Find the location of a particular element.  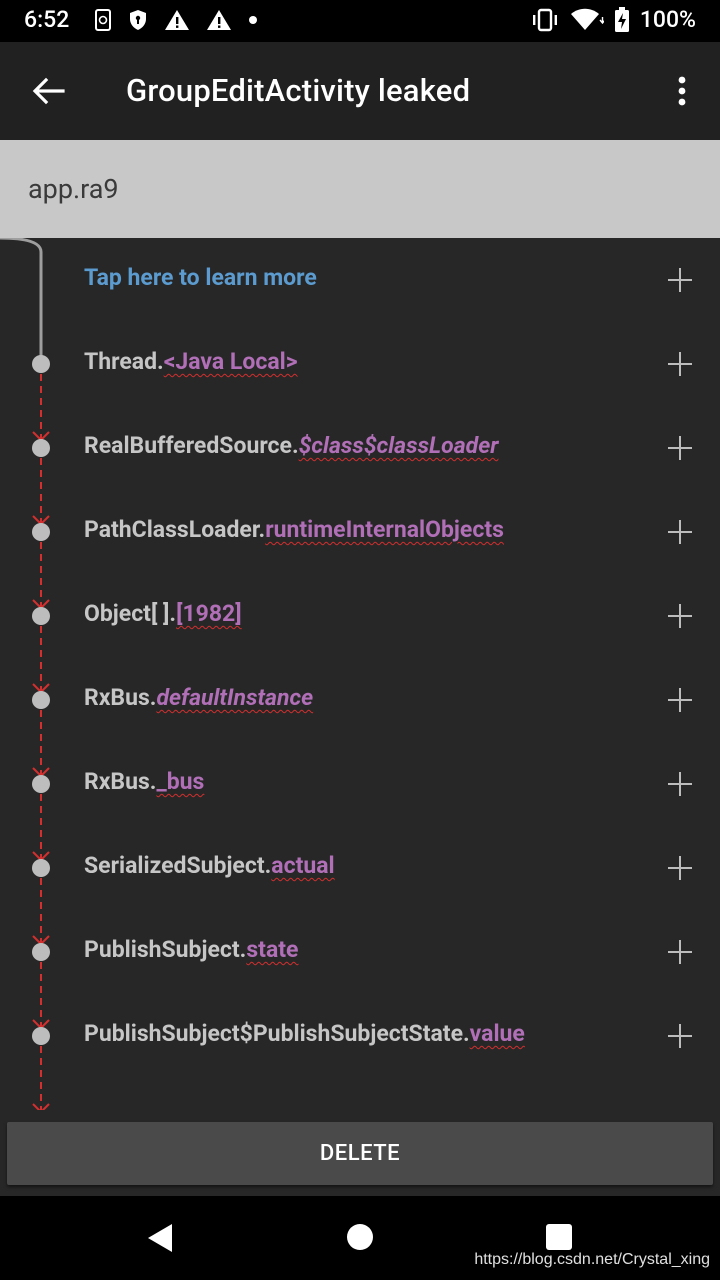

battery-percentage: 100% is located at coordinates (667, 19).